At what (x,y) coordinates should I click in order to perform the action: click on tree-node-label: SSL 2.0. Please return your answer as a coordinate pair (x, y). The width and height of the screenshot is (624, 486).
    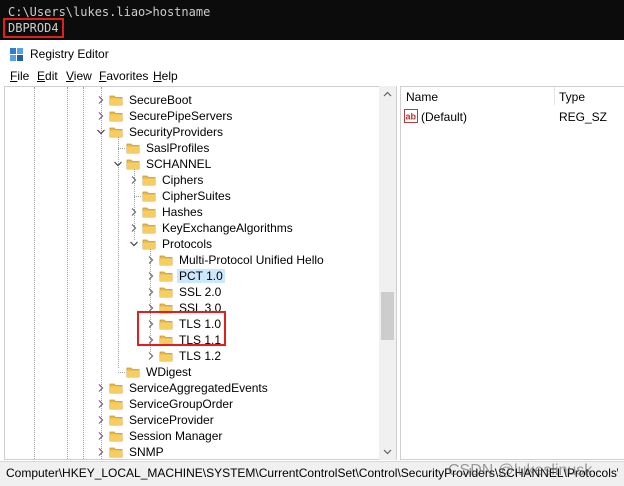
    Looking at the image, I should click on (200, 292).